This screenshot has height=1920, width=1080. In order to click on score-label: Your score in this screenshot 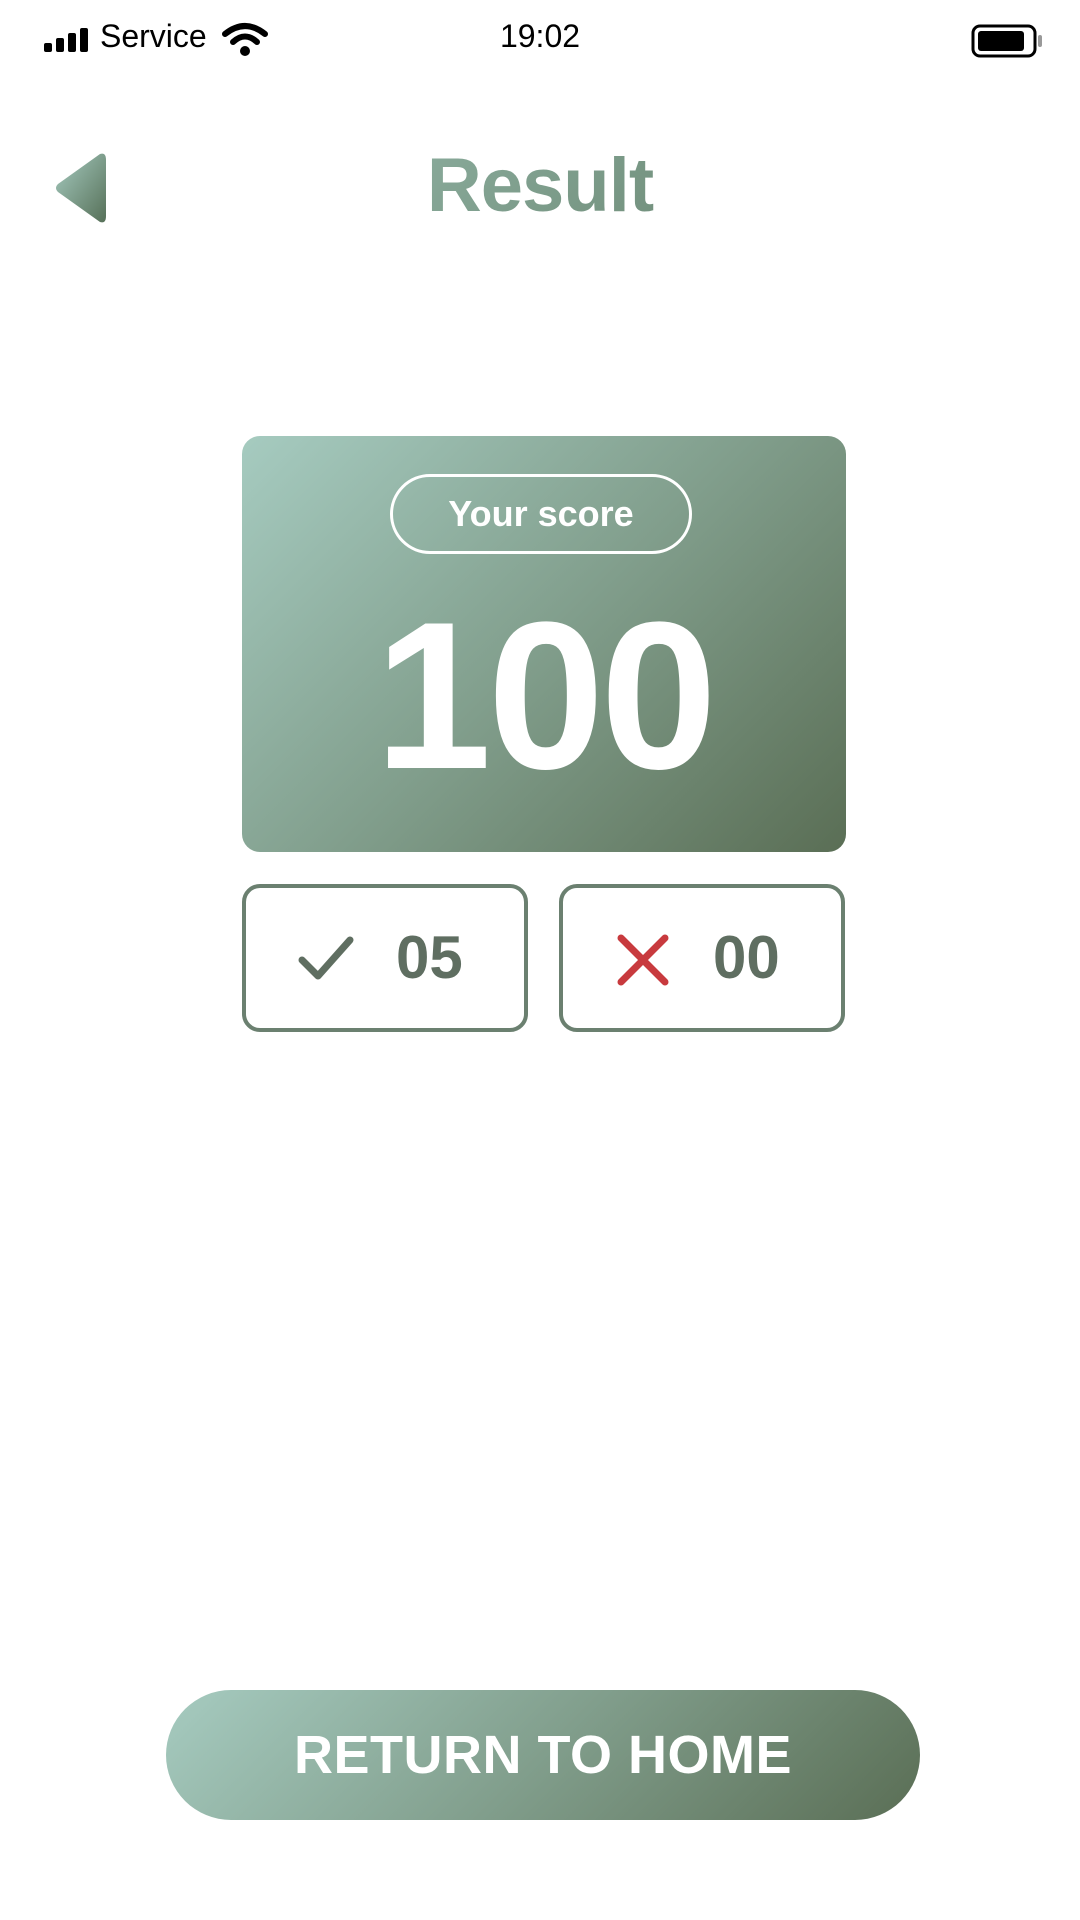, I will do `click(541, 514)`.